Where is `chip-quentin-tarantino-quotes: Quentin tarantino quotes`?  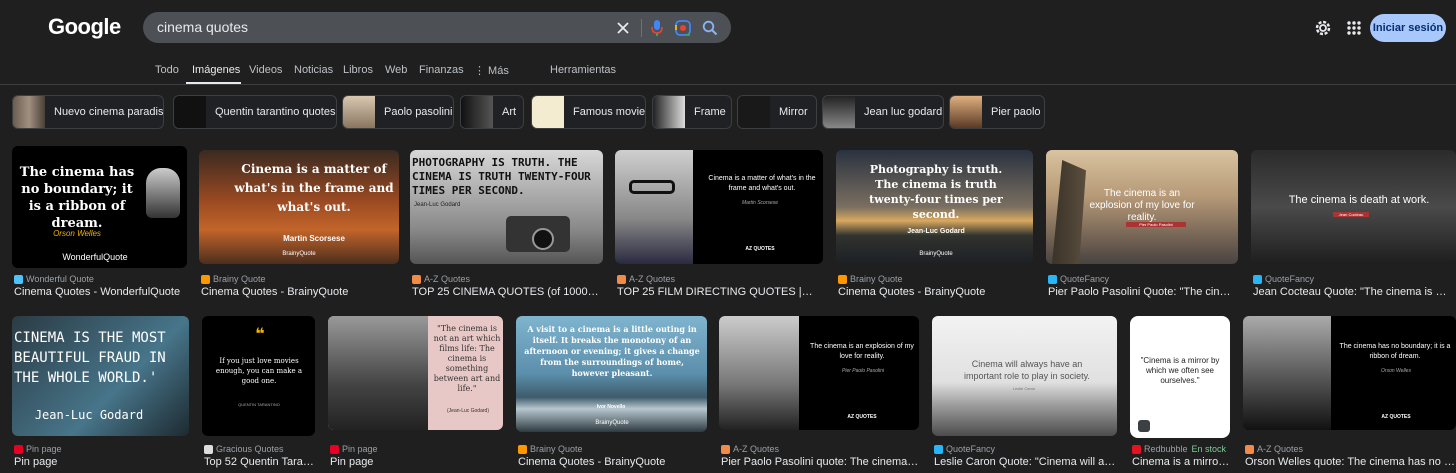 chip-quentin-tarantino-quotes: Quentin tarantino quotes is located at coordinates (255, 112).